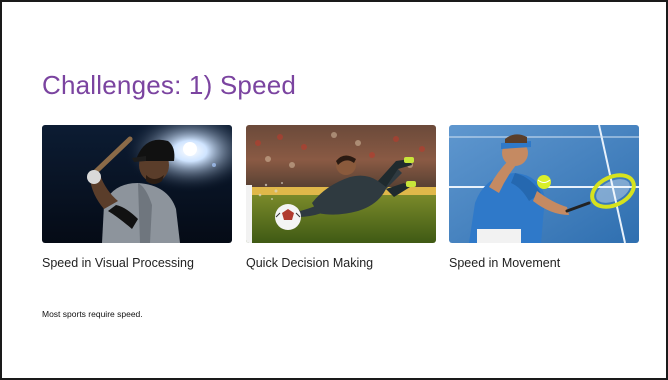 The width and height of the screenshot is (668, 380). I want to click on card-caption: Quick Decision Making, so click(310, 263).